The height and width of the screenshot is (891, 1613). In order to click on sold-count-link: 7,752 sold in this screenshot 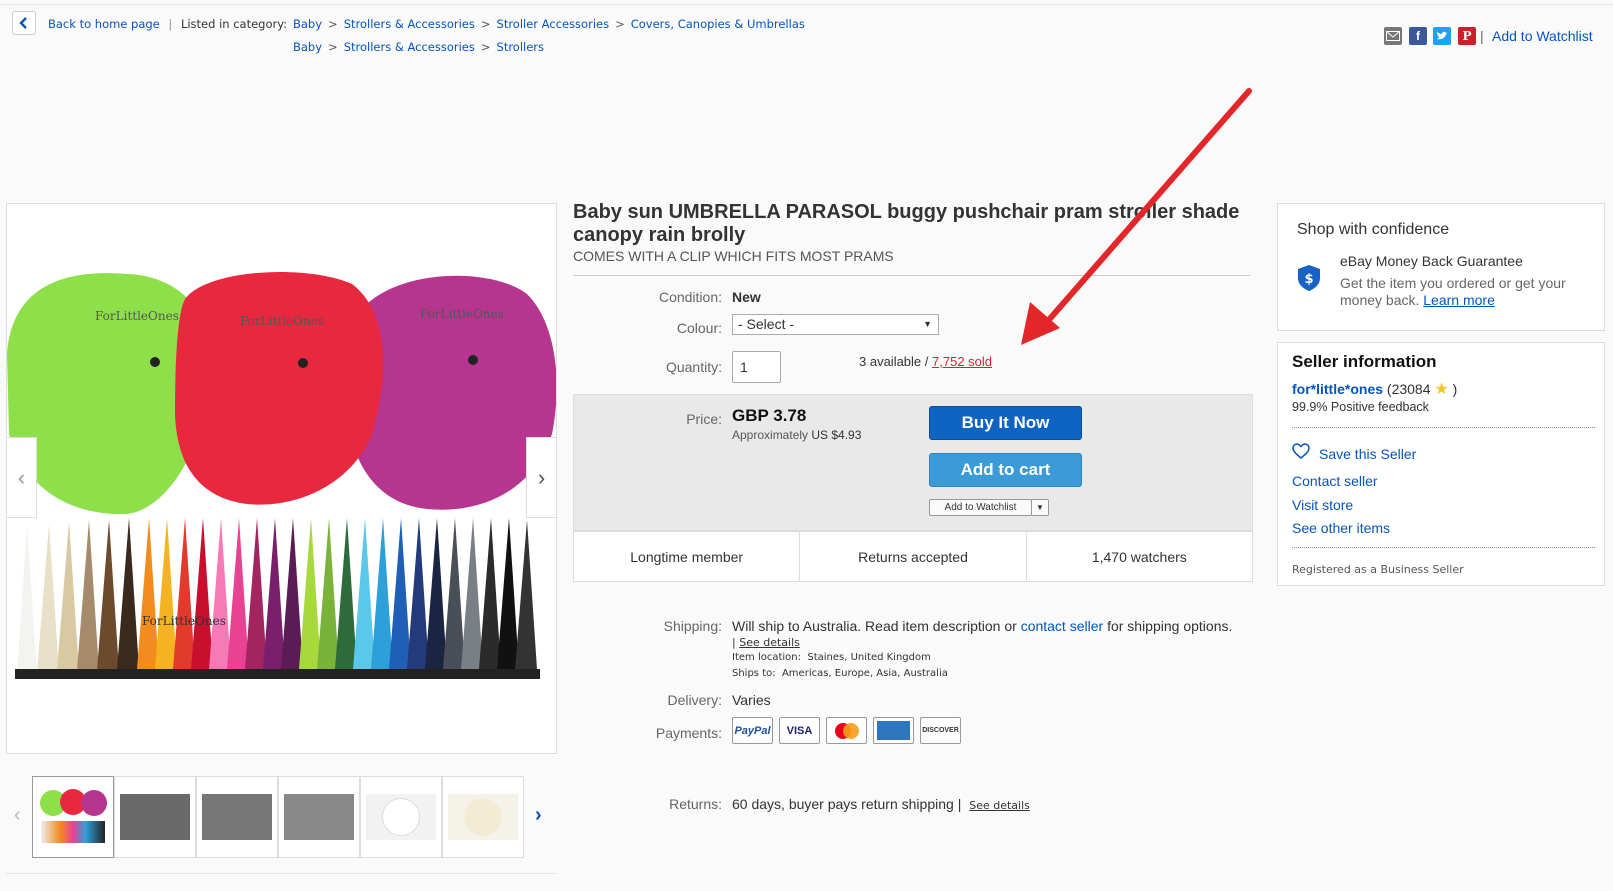, I will do `click(962, 361)`.